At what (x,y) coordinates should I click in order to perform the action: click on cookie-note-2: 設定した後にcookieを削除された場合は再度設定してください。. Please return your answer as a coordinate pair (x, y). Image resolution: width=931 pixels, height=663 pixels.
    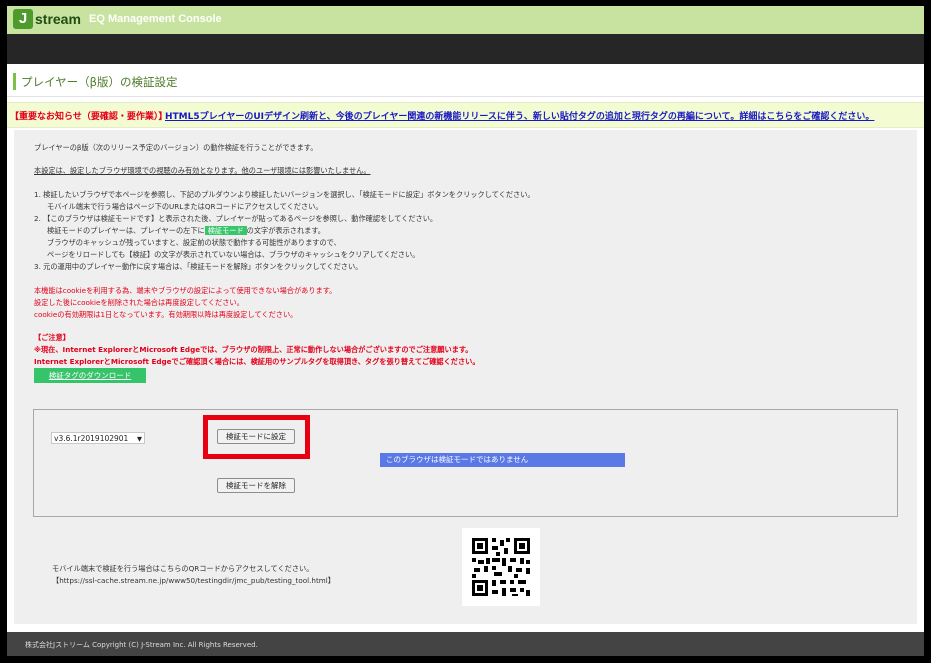
    Looking at the image, I should click on (139, 302).